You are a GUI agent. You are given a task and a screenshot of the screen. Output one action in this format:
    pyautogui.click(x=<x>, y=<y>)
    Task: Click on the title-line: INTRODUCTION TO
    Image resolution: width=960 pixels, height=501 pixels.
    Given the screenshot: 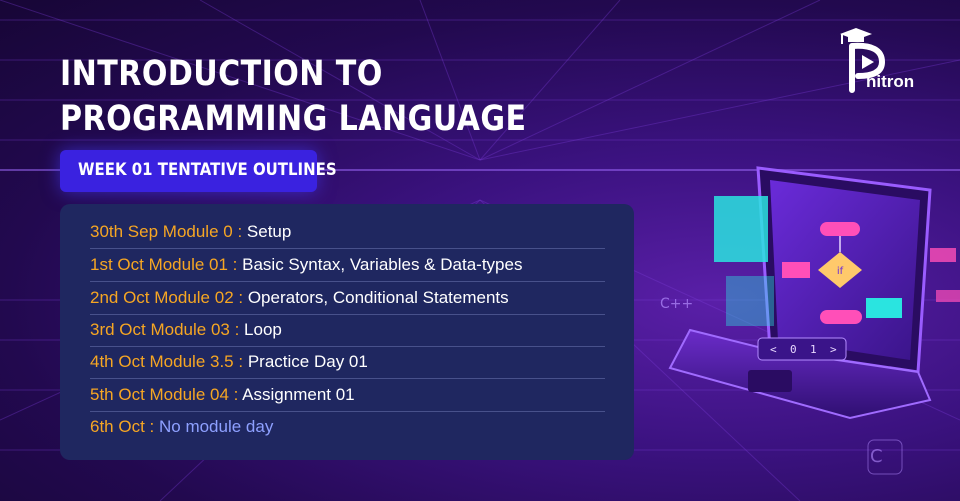 What is the action you would take?
    pyautogui.click(x=221, y=74)
    